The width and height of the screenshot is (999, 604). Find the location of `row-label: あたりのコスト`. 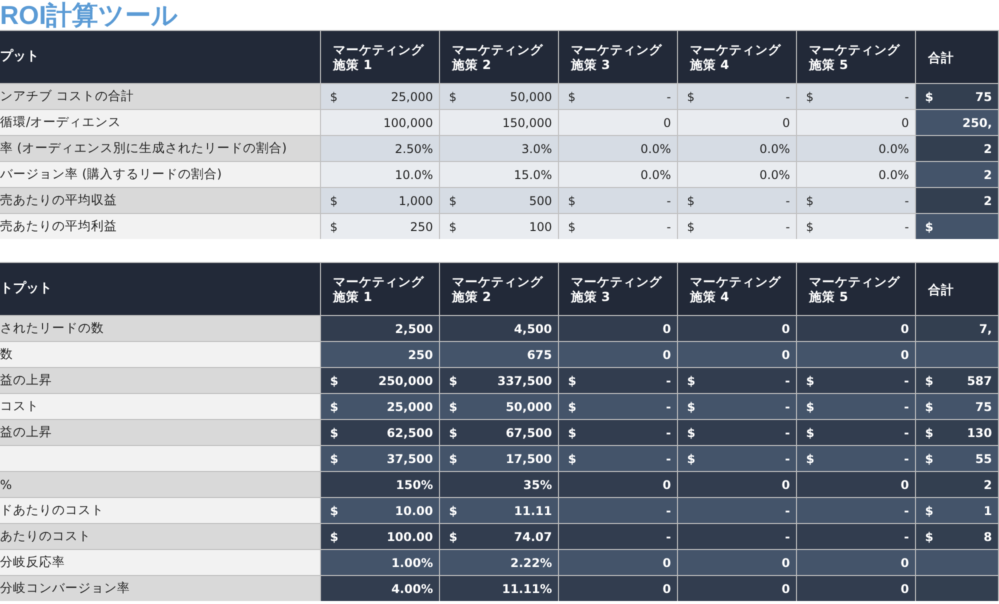

row-label: あたりのコスト is located at coordinates (160, 536).